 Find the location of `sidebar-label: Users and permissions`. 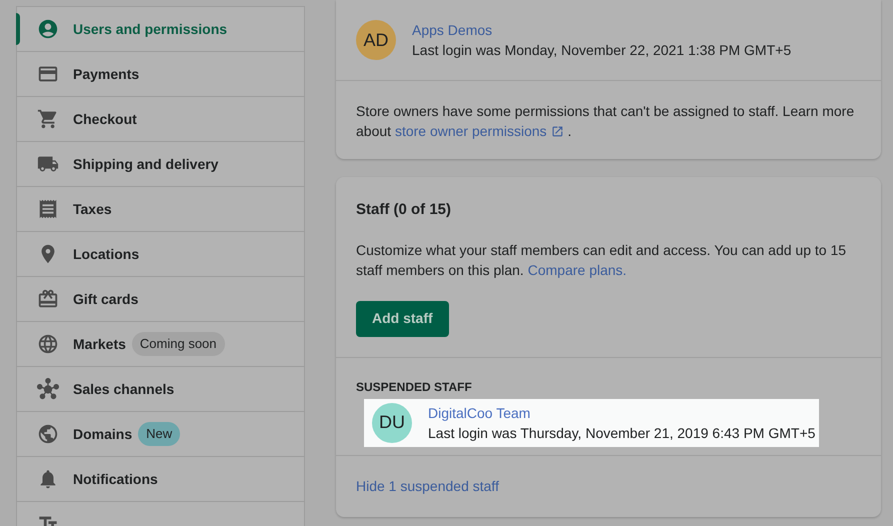

sidebar-label: Users and permissions is located at coordinates (150, 29).